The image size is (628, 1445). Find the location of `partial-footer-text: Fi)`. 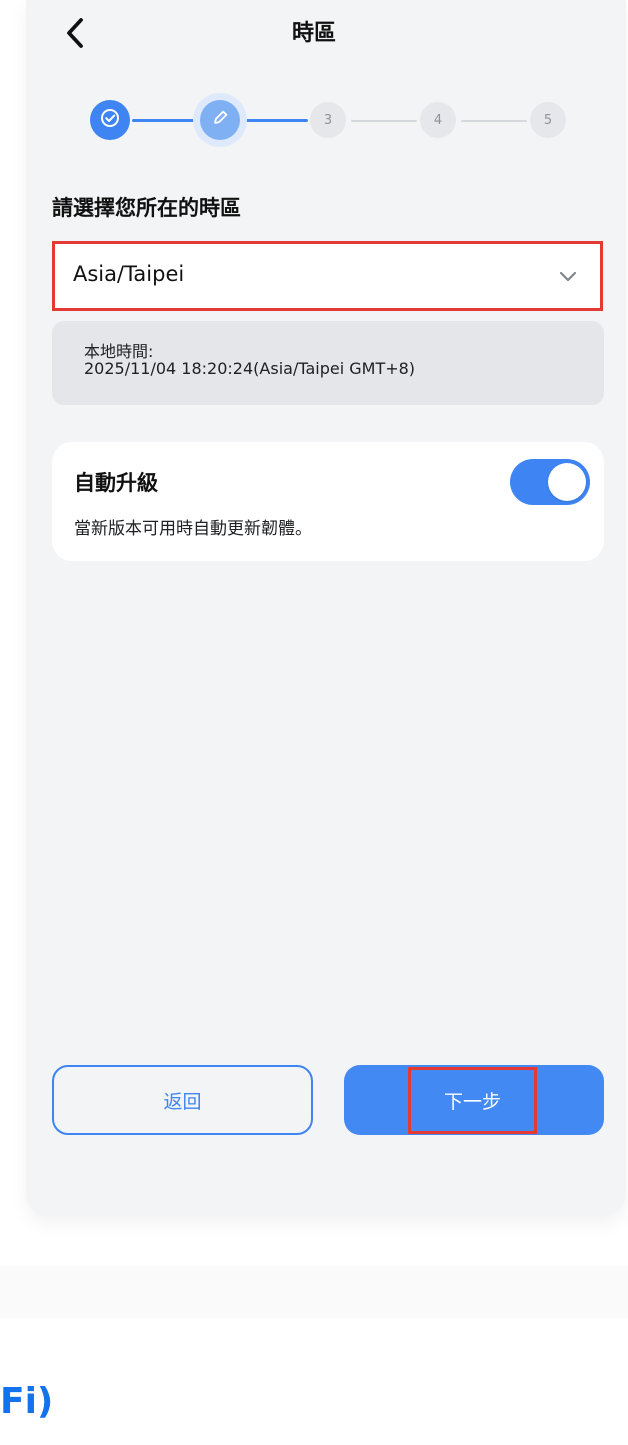

partial-footer-text: Fi) is located at coordinates (27, 1401).